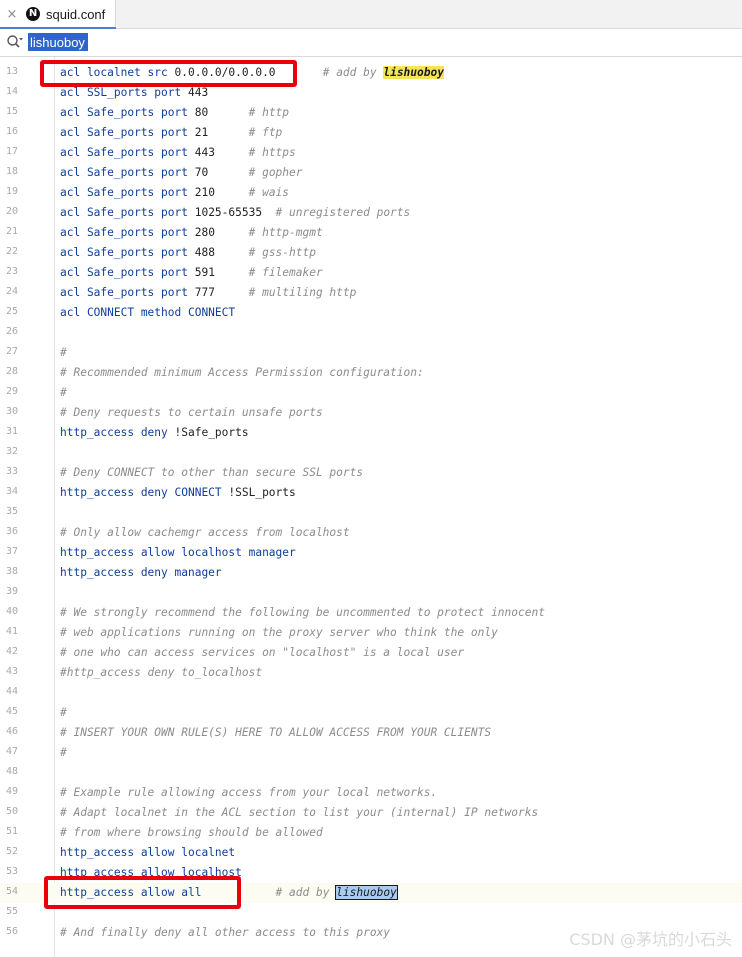  I want to click on line-number: 34, so click(12, 491).